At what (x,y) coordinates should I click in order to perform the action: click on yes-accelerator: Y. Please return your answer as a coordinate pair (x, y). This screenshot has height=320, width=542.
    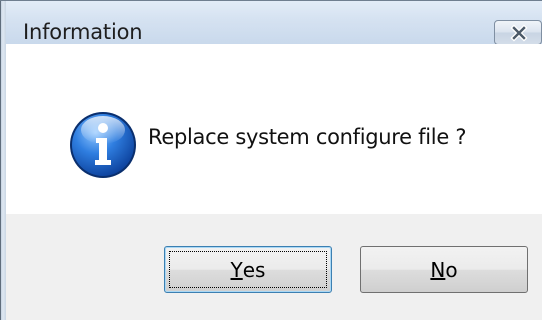
    Looking at the image, I should click on (236, 269).